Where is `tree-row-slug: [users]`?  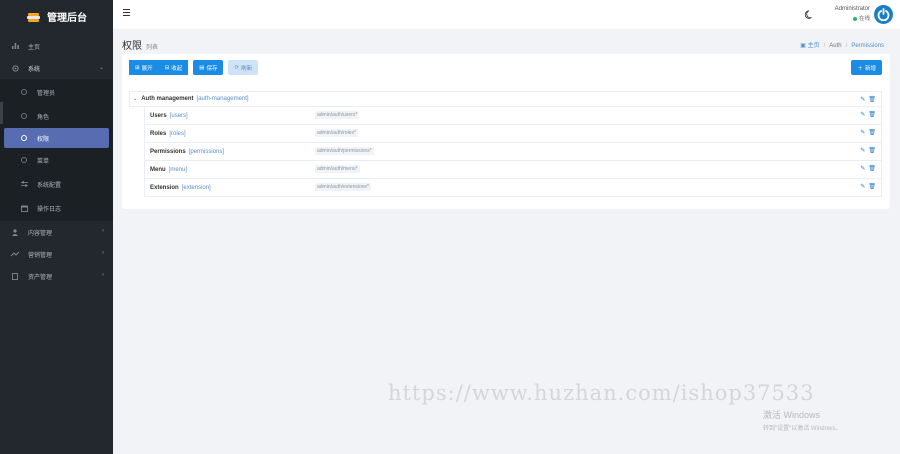
tree-row-slug: [users] is located at coordinates (178, 115).